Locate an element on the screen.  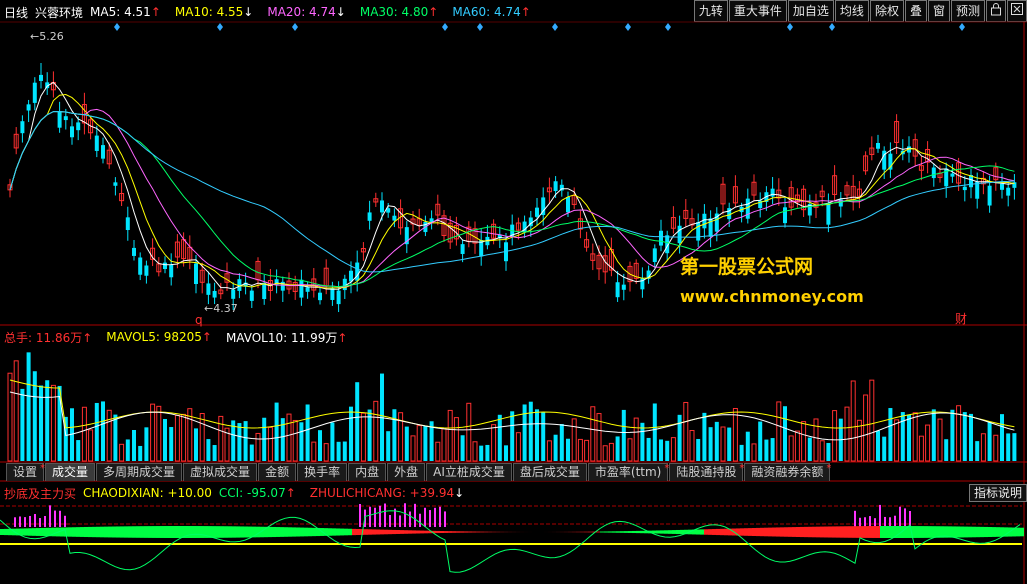
tab-6: 内盘 is located at coordinates (367, 472).